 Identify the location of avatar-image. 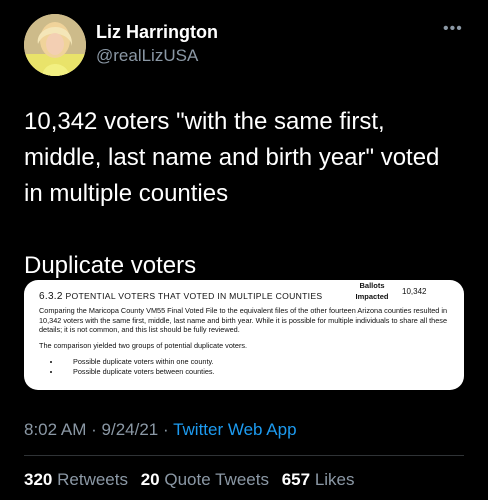
(55, 45).